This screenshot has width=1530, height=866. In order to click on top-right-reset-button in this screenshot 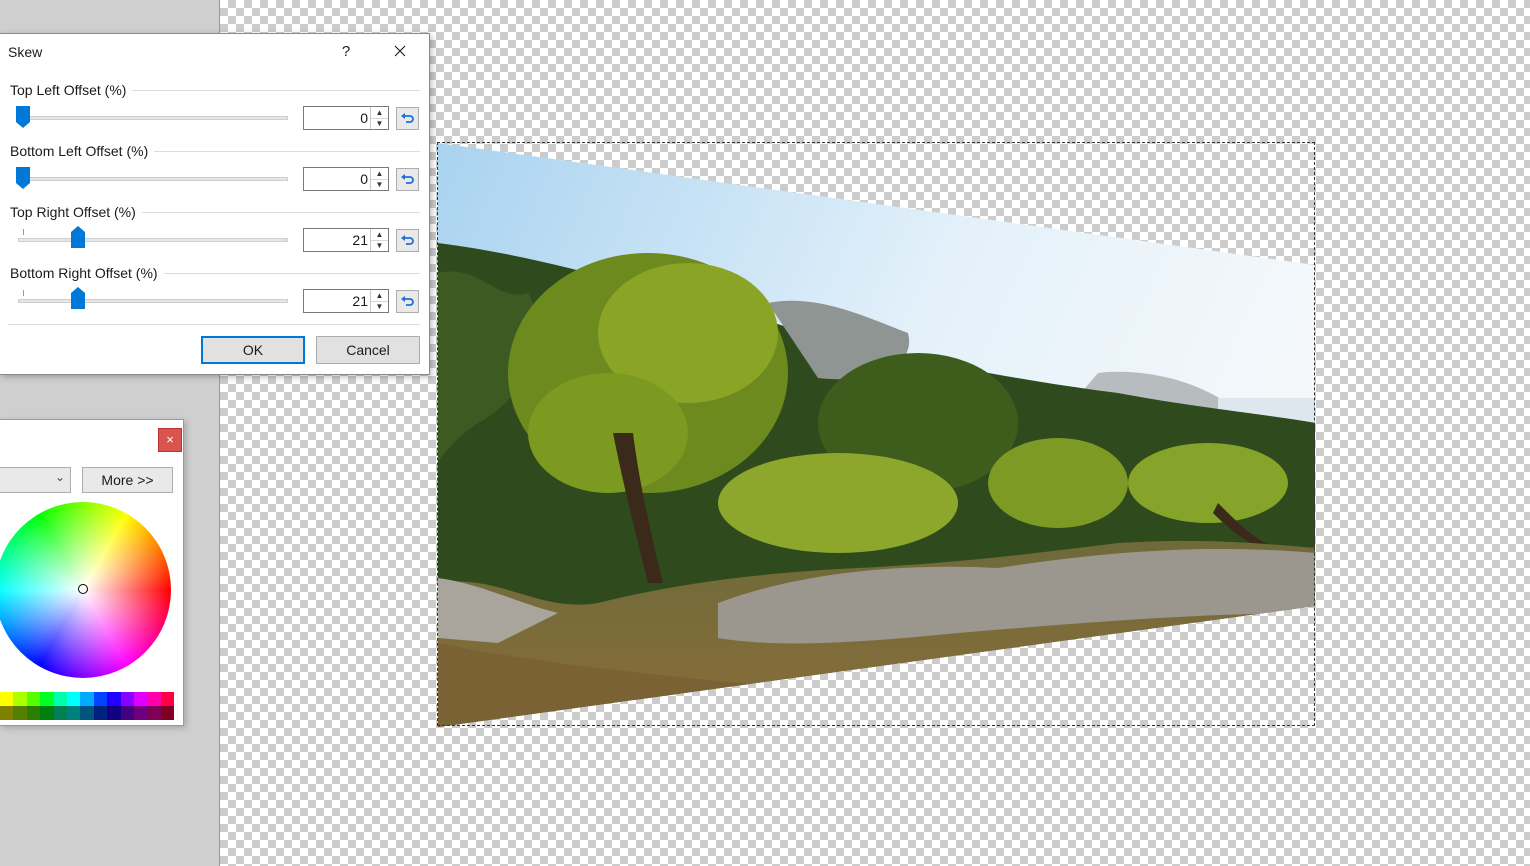, I will do `click(407, 240)`.